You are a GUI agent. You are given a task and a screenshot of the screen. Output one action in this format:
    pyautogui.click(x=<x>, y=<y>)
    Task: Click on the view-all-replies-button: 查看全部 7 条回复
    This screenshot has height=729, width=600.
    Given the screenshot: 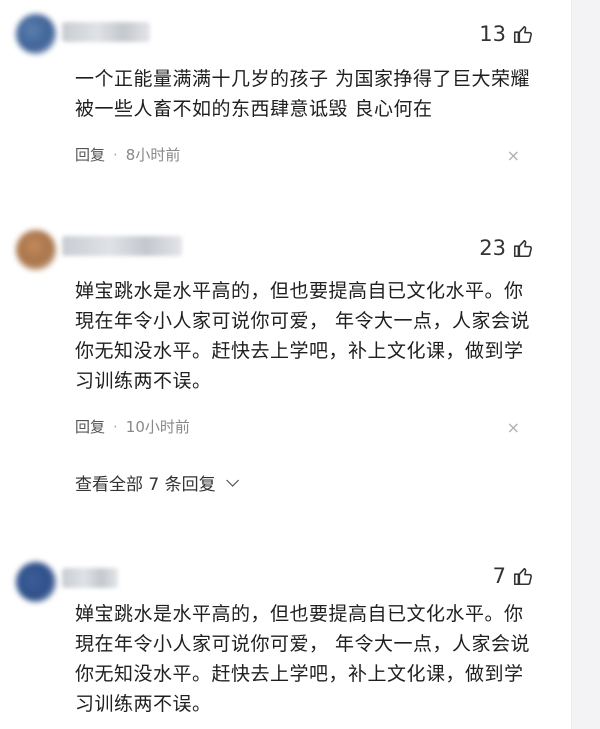 What is the action you would take?
    pyautogui.click(x=157, y=482)
    